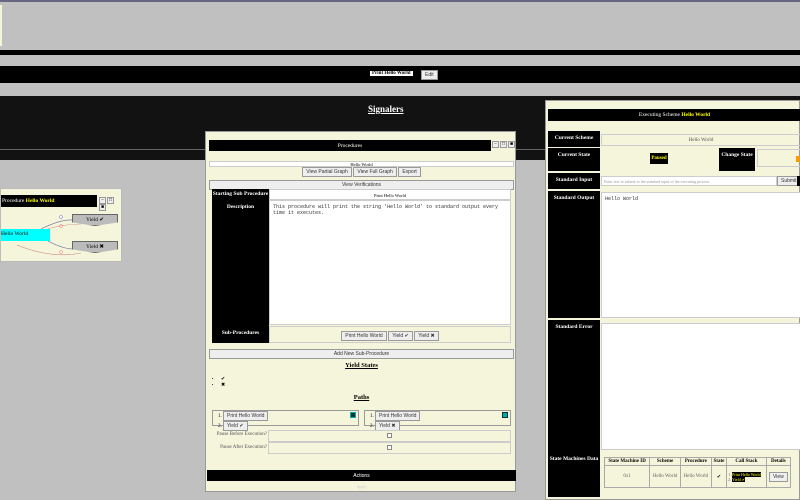 Image resolution: width=800 pixels, height=500 pixels. What do you see at coordinates (361, 486) in the screenshot?
I see `footer-text: Apply` at bounding box center [361, 486].